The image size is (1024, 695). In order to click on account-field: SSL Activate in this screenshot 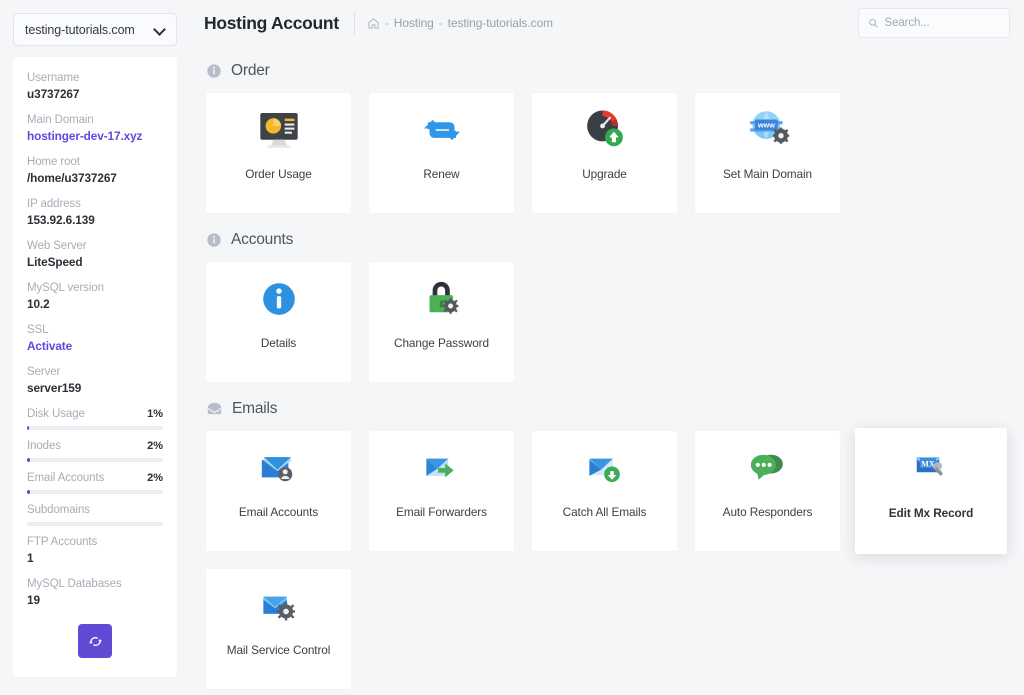, I will do `click(95, 338)`.